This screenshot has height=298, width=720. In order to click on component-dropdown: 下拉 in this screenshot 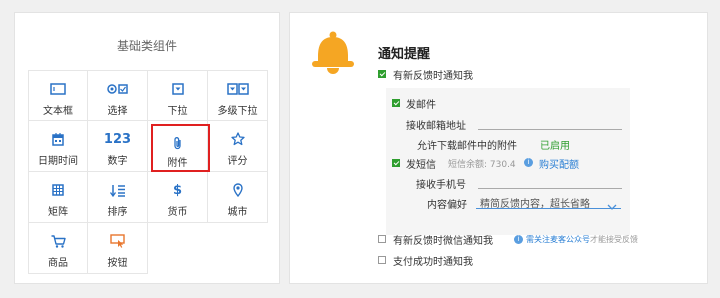, I will do `click(178, 95)`.